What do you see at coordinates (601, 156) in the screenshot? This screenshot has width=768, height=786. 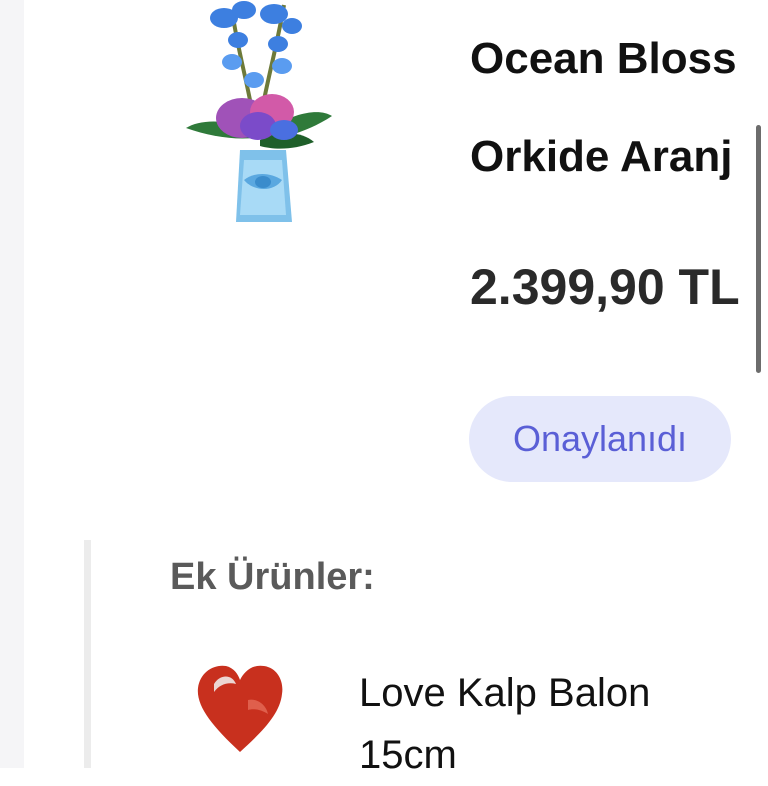 I see `product-title-line-2: Orkide Aranj` at bounding box center [601, 156].